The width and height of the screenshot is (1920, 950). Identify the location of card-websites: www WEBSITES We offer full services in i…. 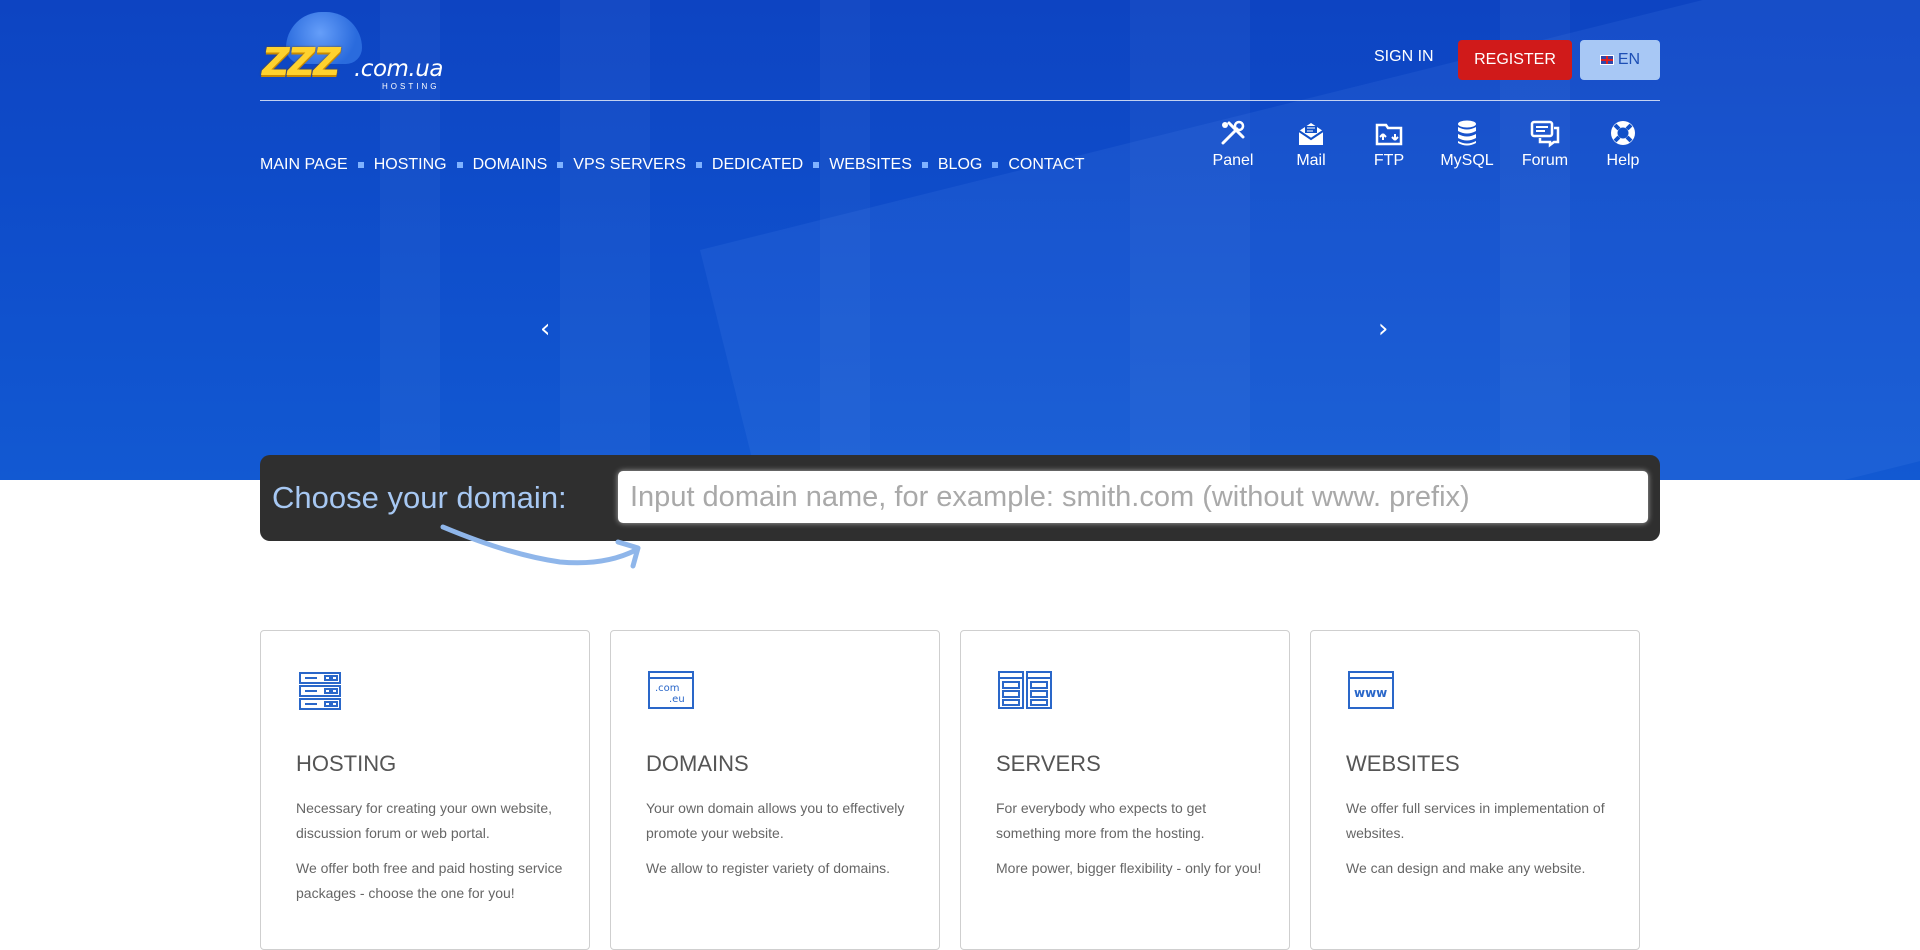
(1475, 790).